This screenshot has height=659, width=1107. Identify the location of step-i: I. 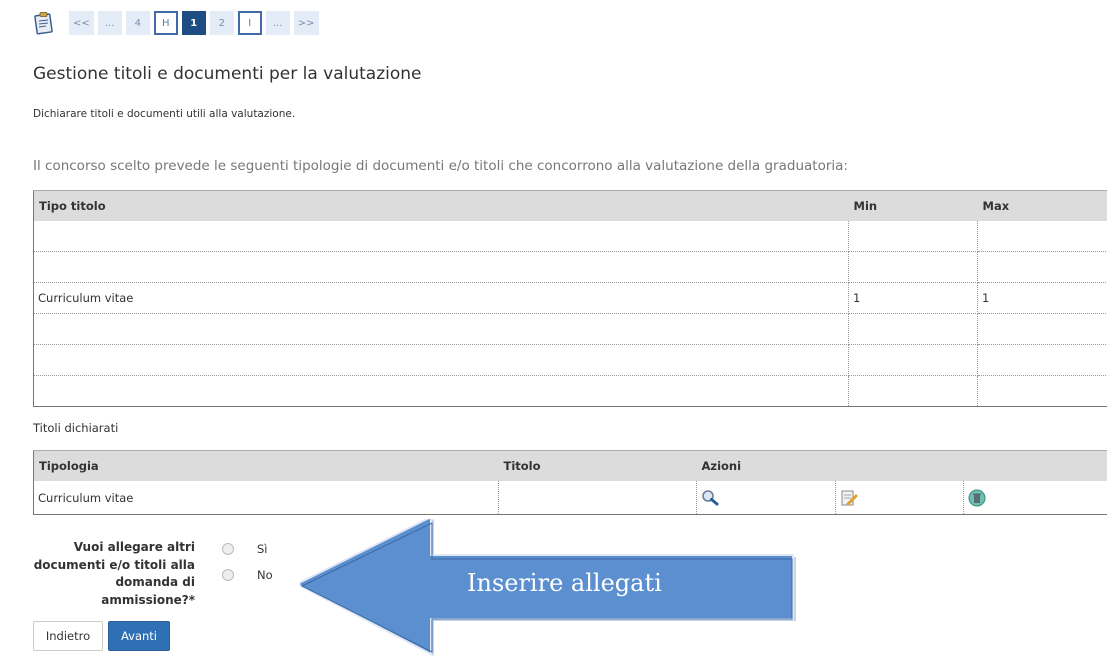
(249, 23).